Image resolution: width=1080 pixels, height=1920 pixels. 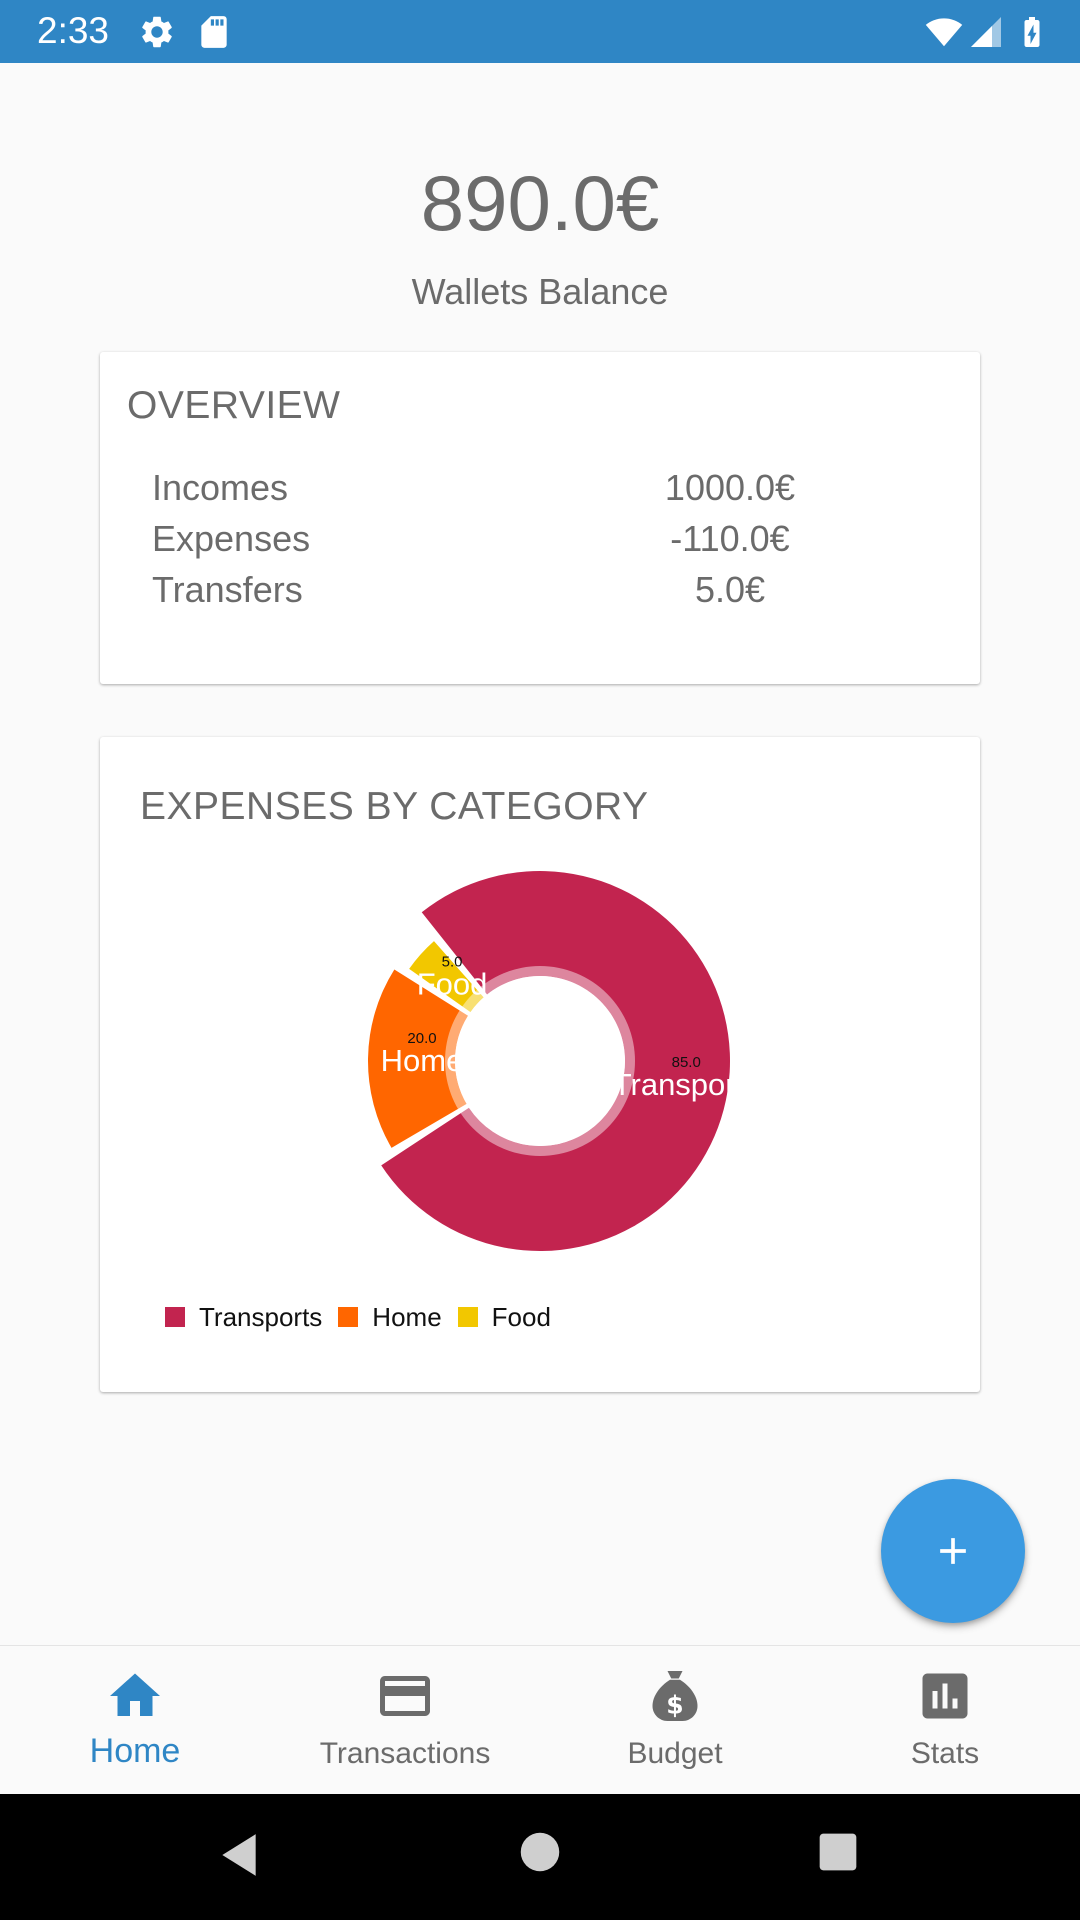 What do you see at coordinates (686, 1084) in the screenshot?
I see `slice-category-label: Transports` at bounding box center [686, 1084].